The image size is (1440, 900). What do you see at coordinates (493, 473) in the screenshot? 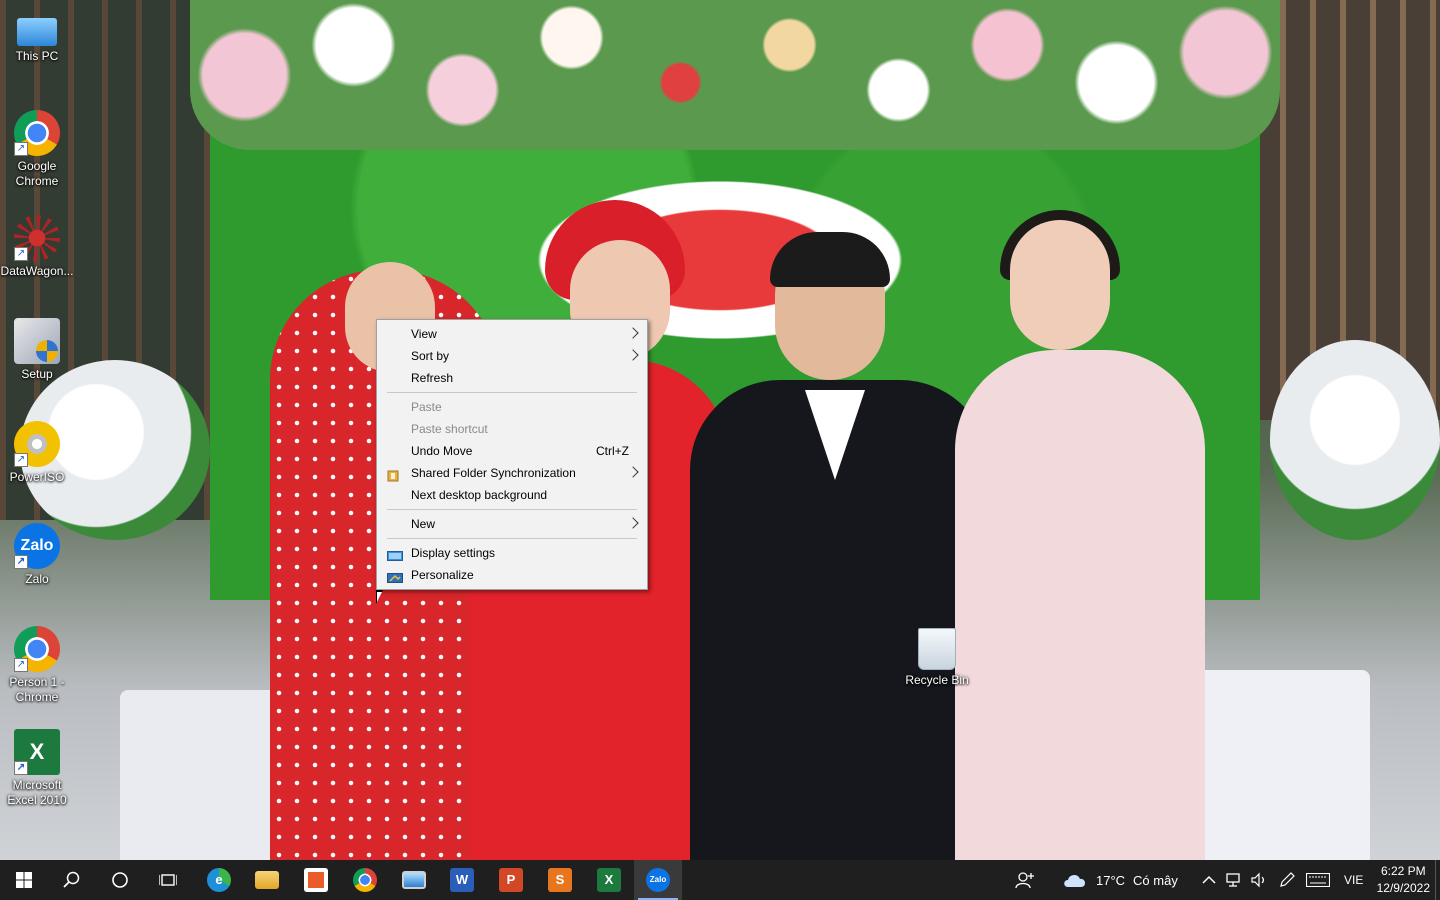
I see `menu-item-label: Shared Folder Synchronization` at bounding box center [493, 473].